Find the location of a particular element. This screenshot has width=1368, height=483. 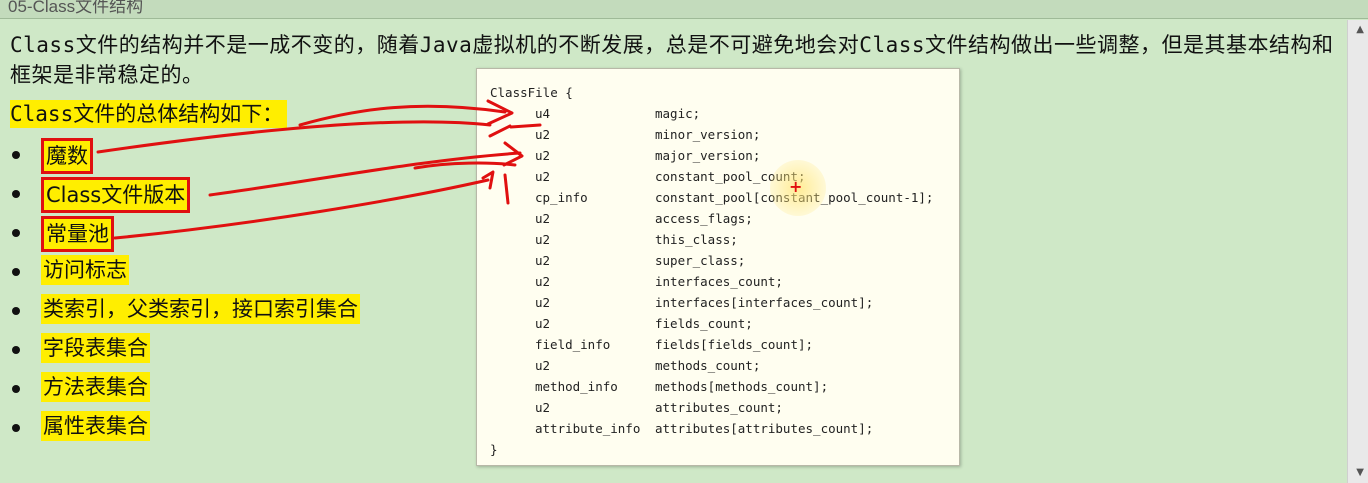

code-header: ClassFile { is located at coordinates (531, 92).